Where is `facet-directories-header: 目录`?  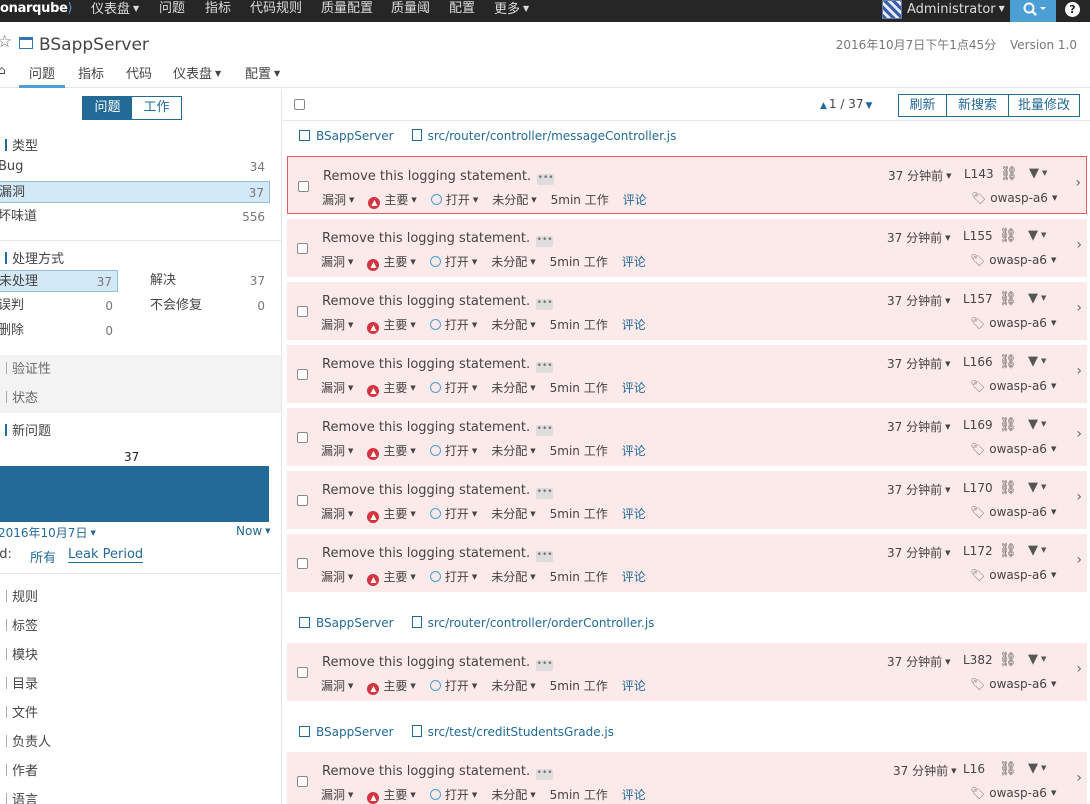 facet-directories-header: 目录 is located at coordinates (19, 682).